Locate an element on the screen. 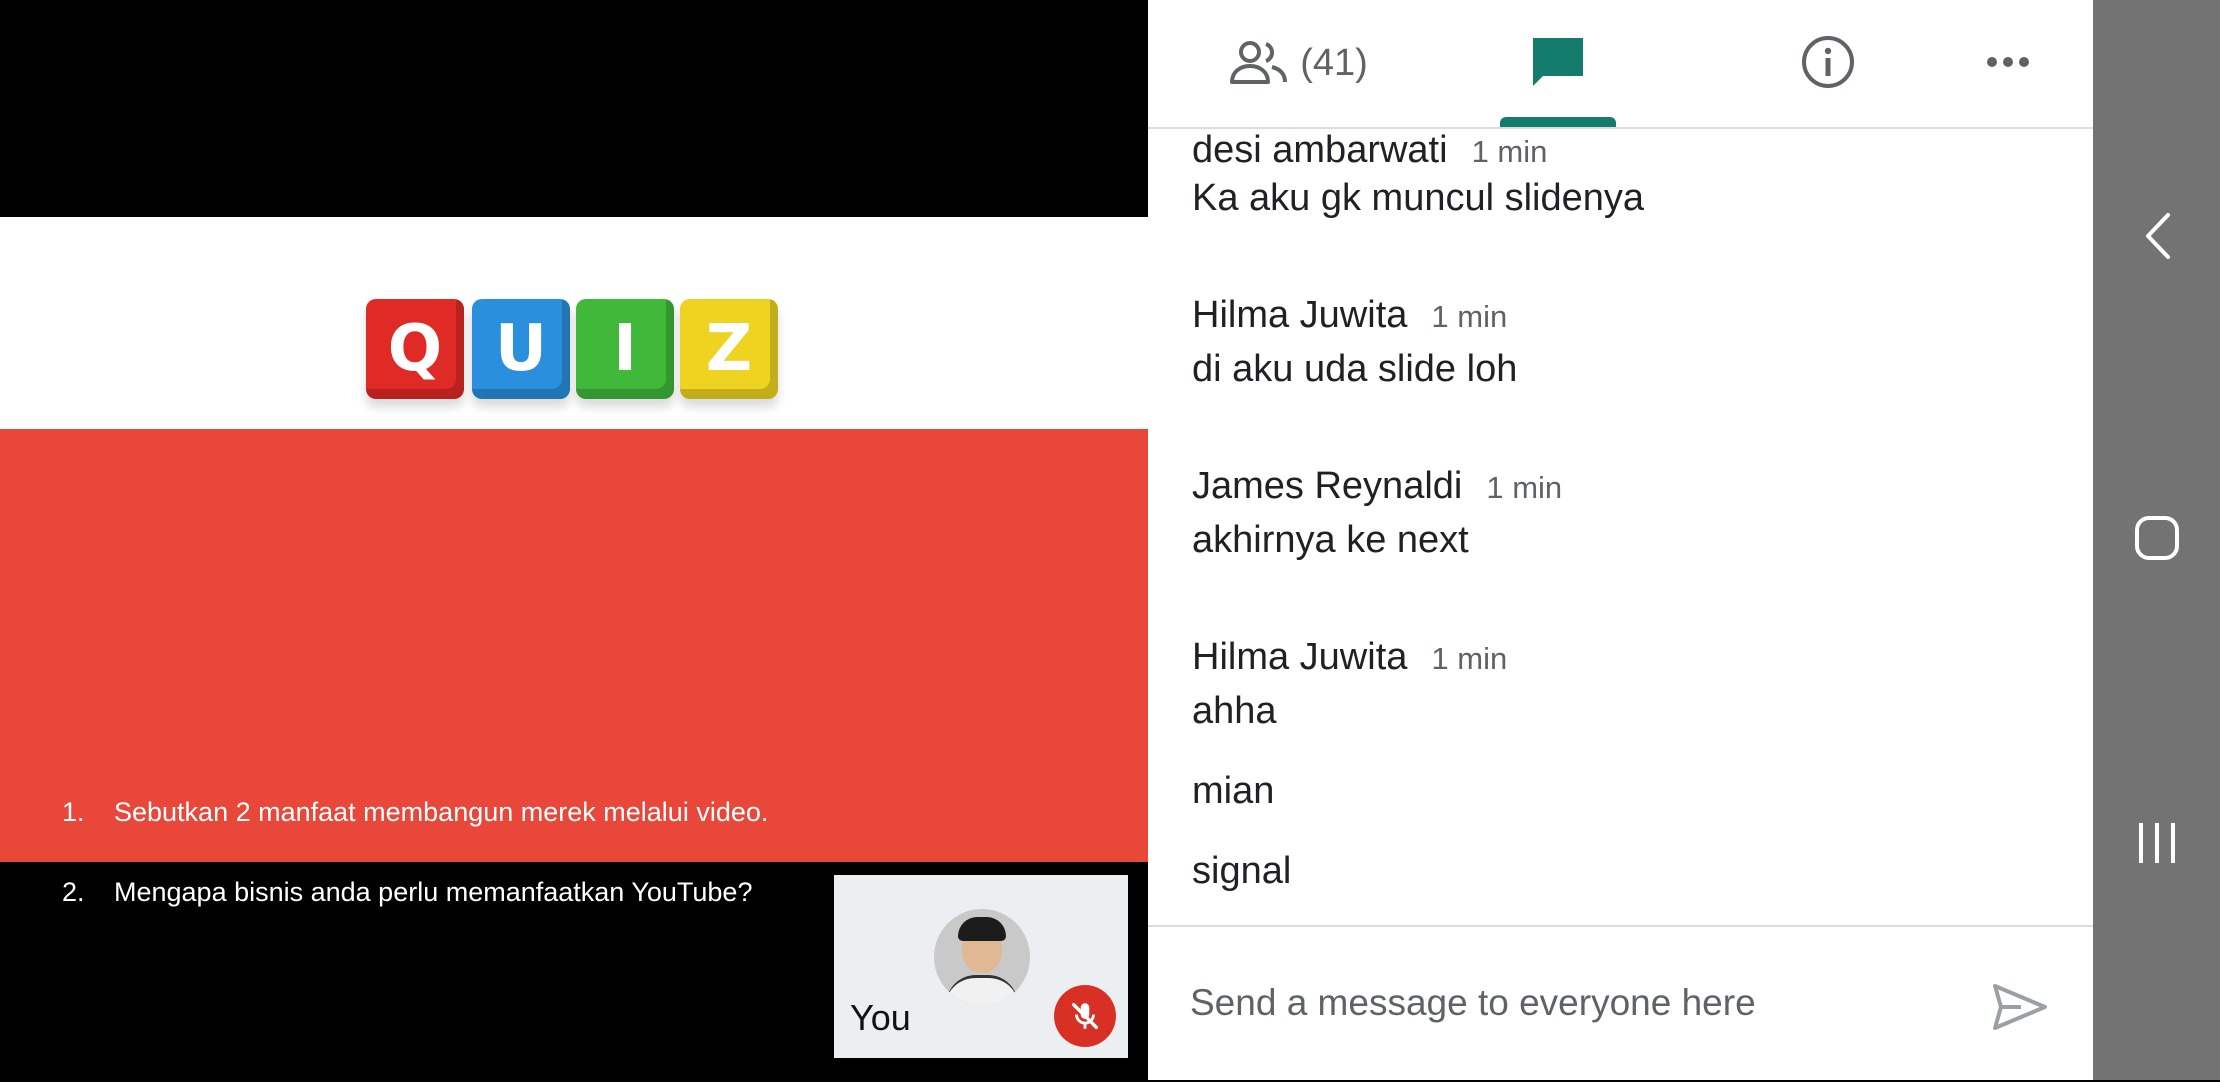 This screenshot has height=1082, width=2220. home-button is located at coordinates (2156, 540).